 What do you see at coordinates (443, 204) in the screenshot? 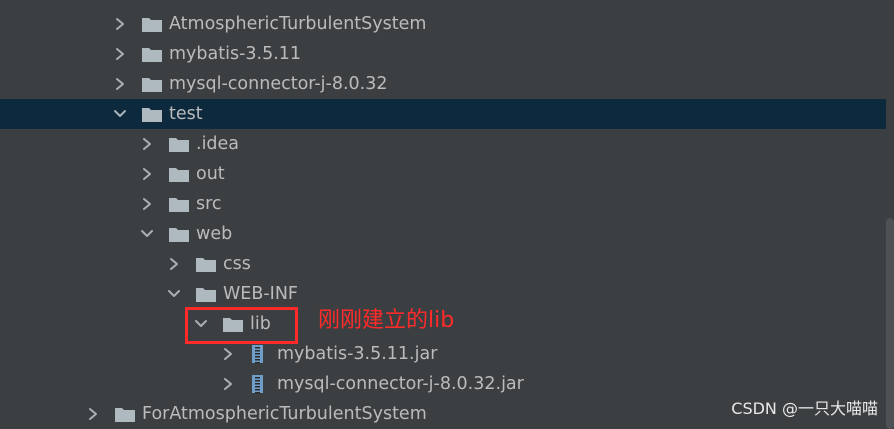
I see `tree-item-folder: src` at bounding box center [443, 204].